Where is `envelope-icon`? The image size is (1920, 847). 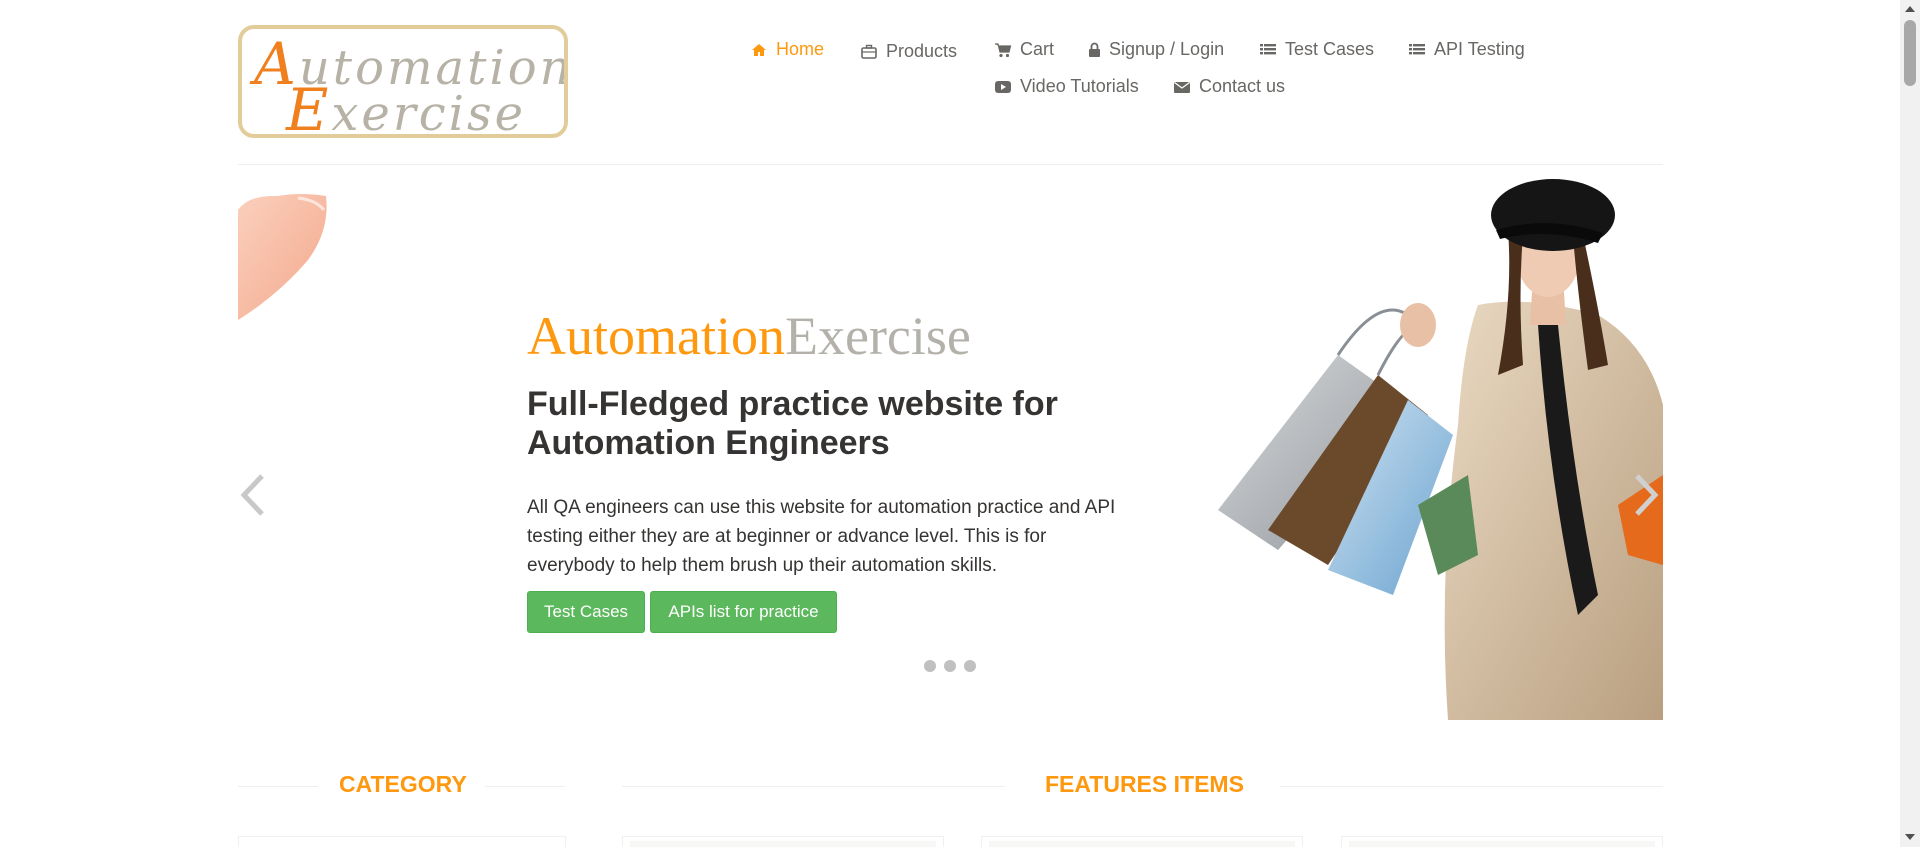
envelope-icon is located at coordinates (1182, 87).